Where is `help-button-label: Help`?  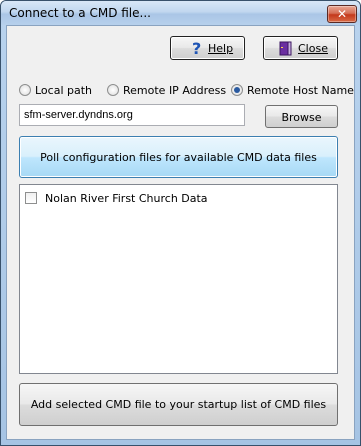 help-button-label: Help is located at coordinates (221, 48).